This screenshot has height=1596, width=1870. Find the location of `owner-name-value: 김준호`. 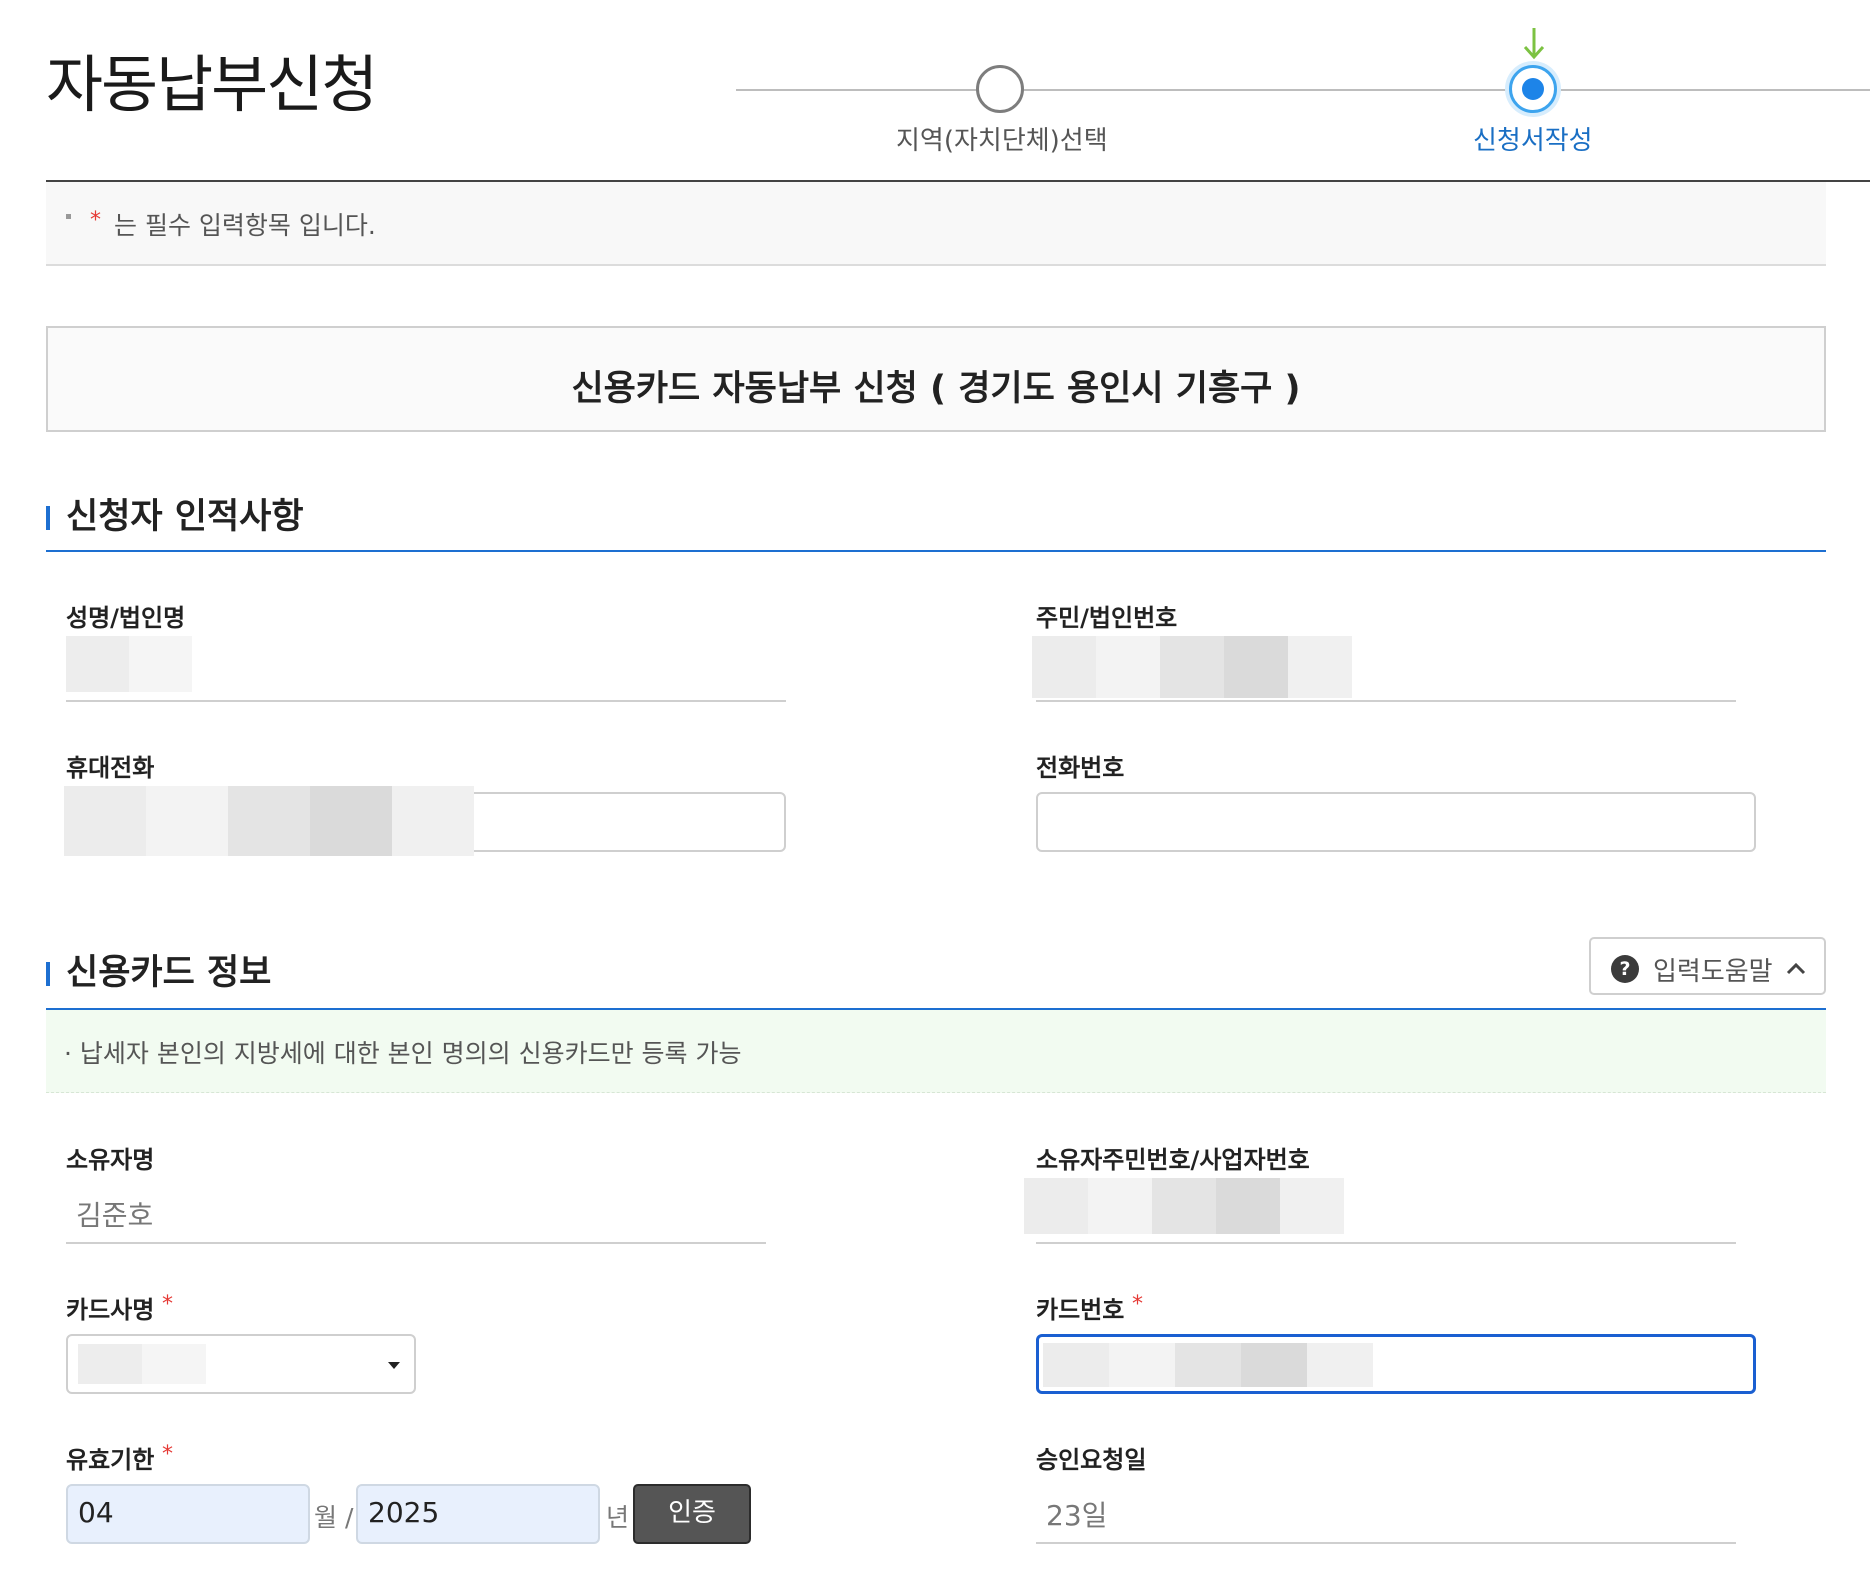

owner-name-value: 김준호 is located at coordinates (115, 1215).